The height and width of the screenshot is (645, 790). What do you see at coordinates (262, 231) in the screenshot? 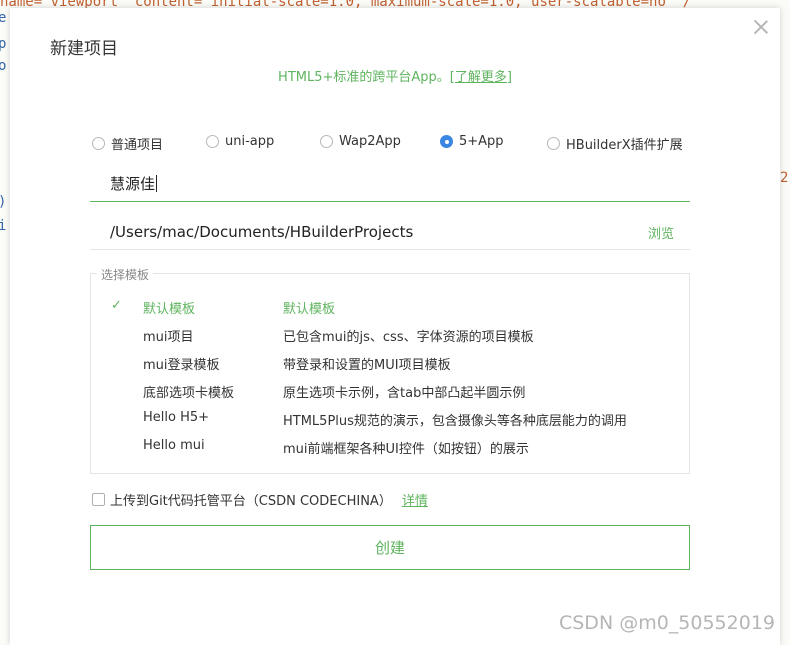
I see `project-path-value: /Users/mac/Documents/HBuilderProjects` at bounding box center [262, 231].